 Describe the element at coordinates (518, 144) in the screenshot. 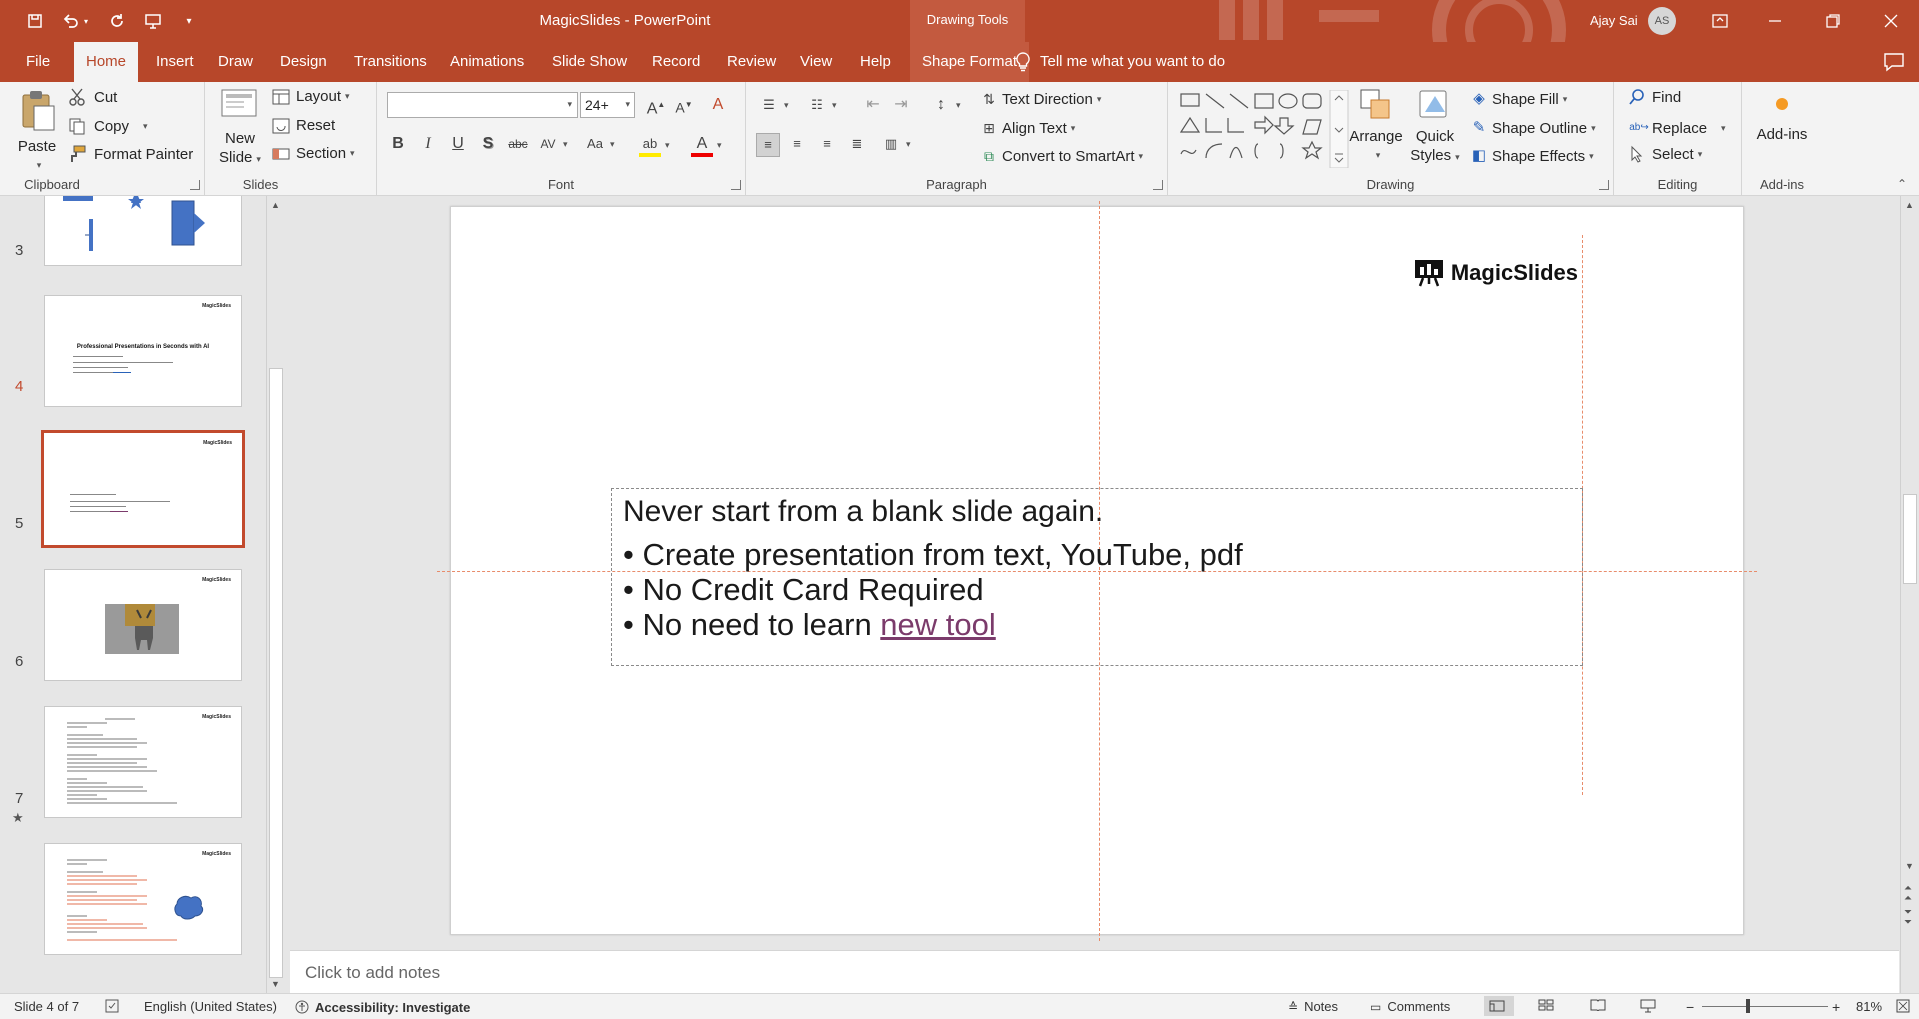

I see `strikethrough-button: abc` at that location.